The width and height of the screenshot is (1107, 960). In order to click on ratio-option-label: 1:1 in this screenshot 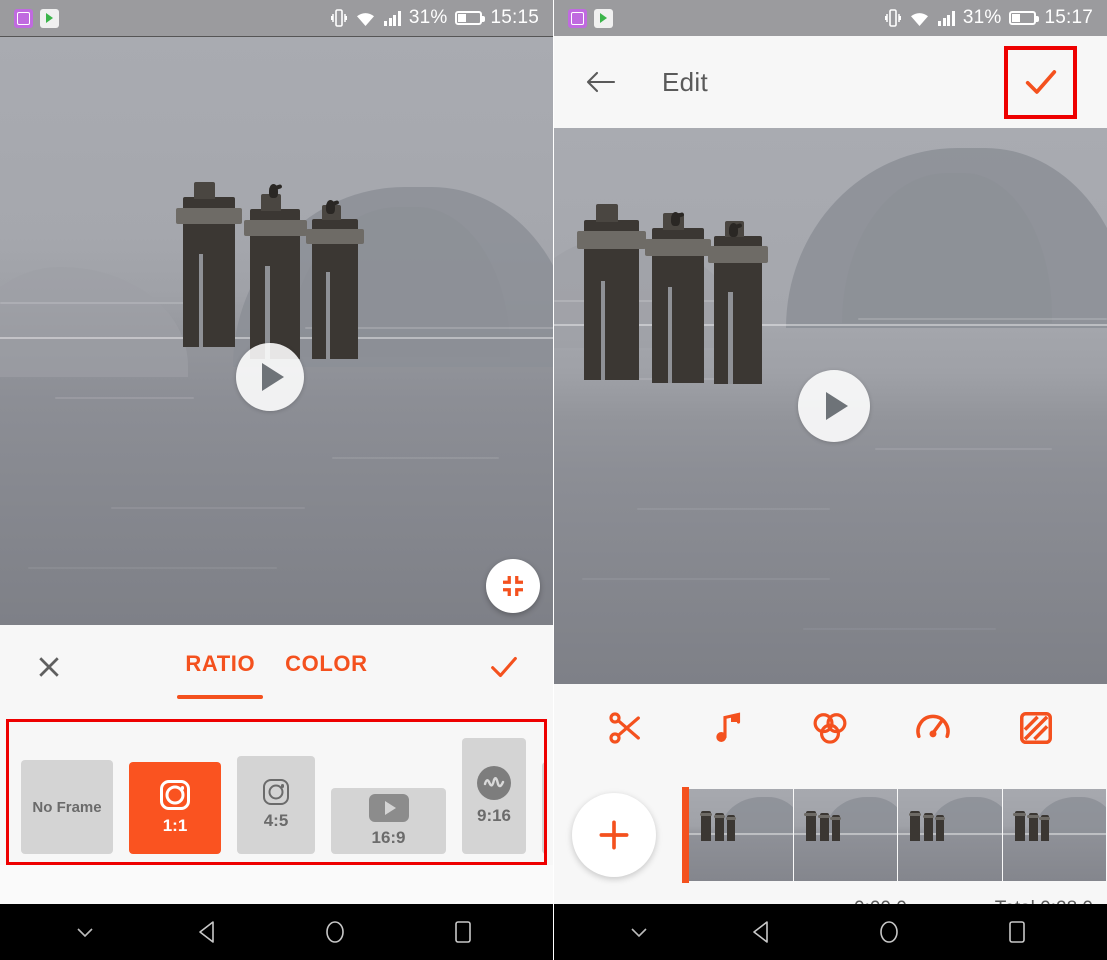, I will do `click(175, 825)`.